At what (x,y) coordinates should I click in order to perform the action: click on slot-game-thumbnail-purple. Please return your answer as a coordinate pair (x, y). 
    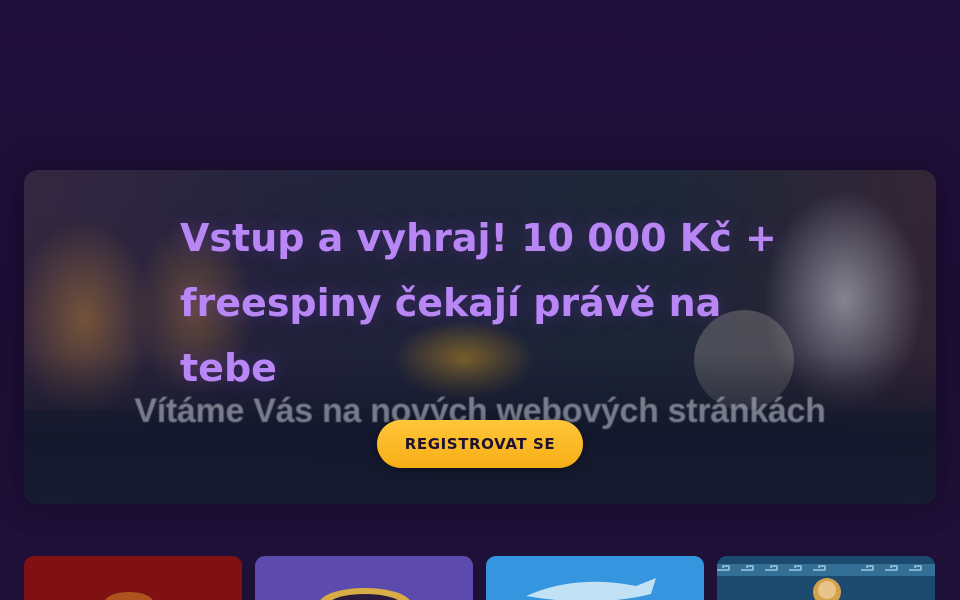
    Looking at the image, I should click on (364, 578).